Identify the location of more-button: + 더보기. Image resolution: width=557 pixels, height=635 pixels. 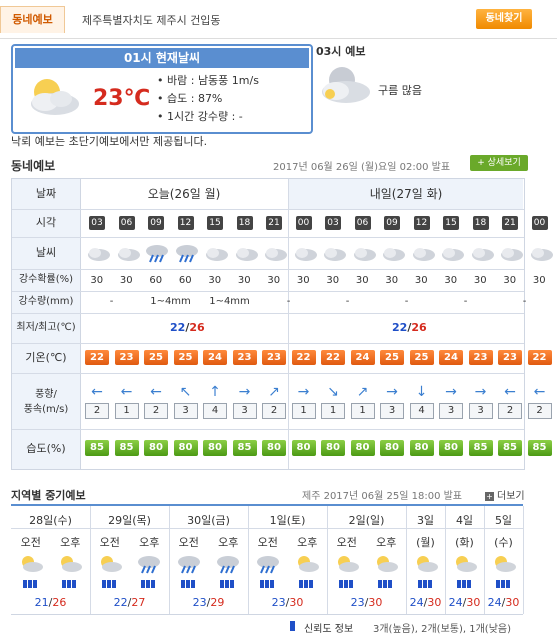
(505, 494).